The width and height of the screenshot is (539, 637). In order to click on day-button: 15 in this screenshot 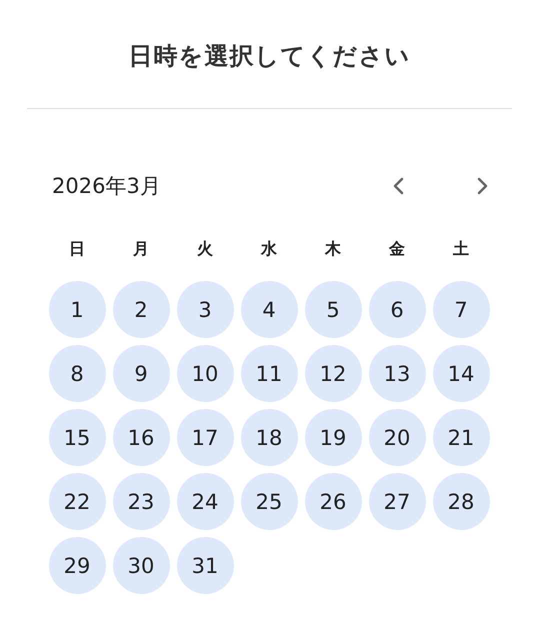, I will do `click(77, 437)`.